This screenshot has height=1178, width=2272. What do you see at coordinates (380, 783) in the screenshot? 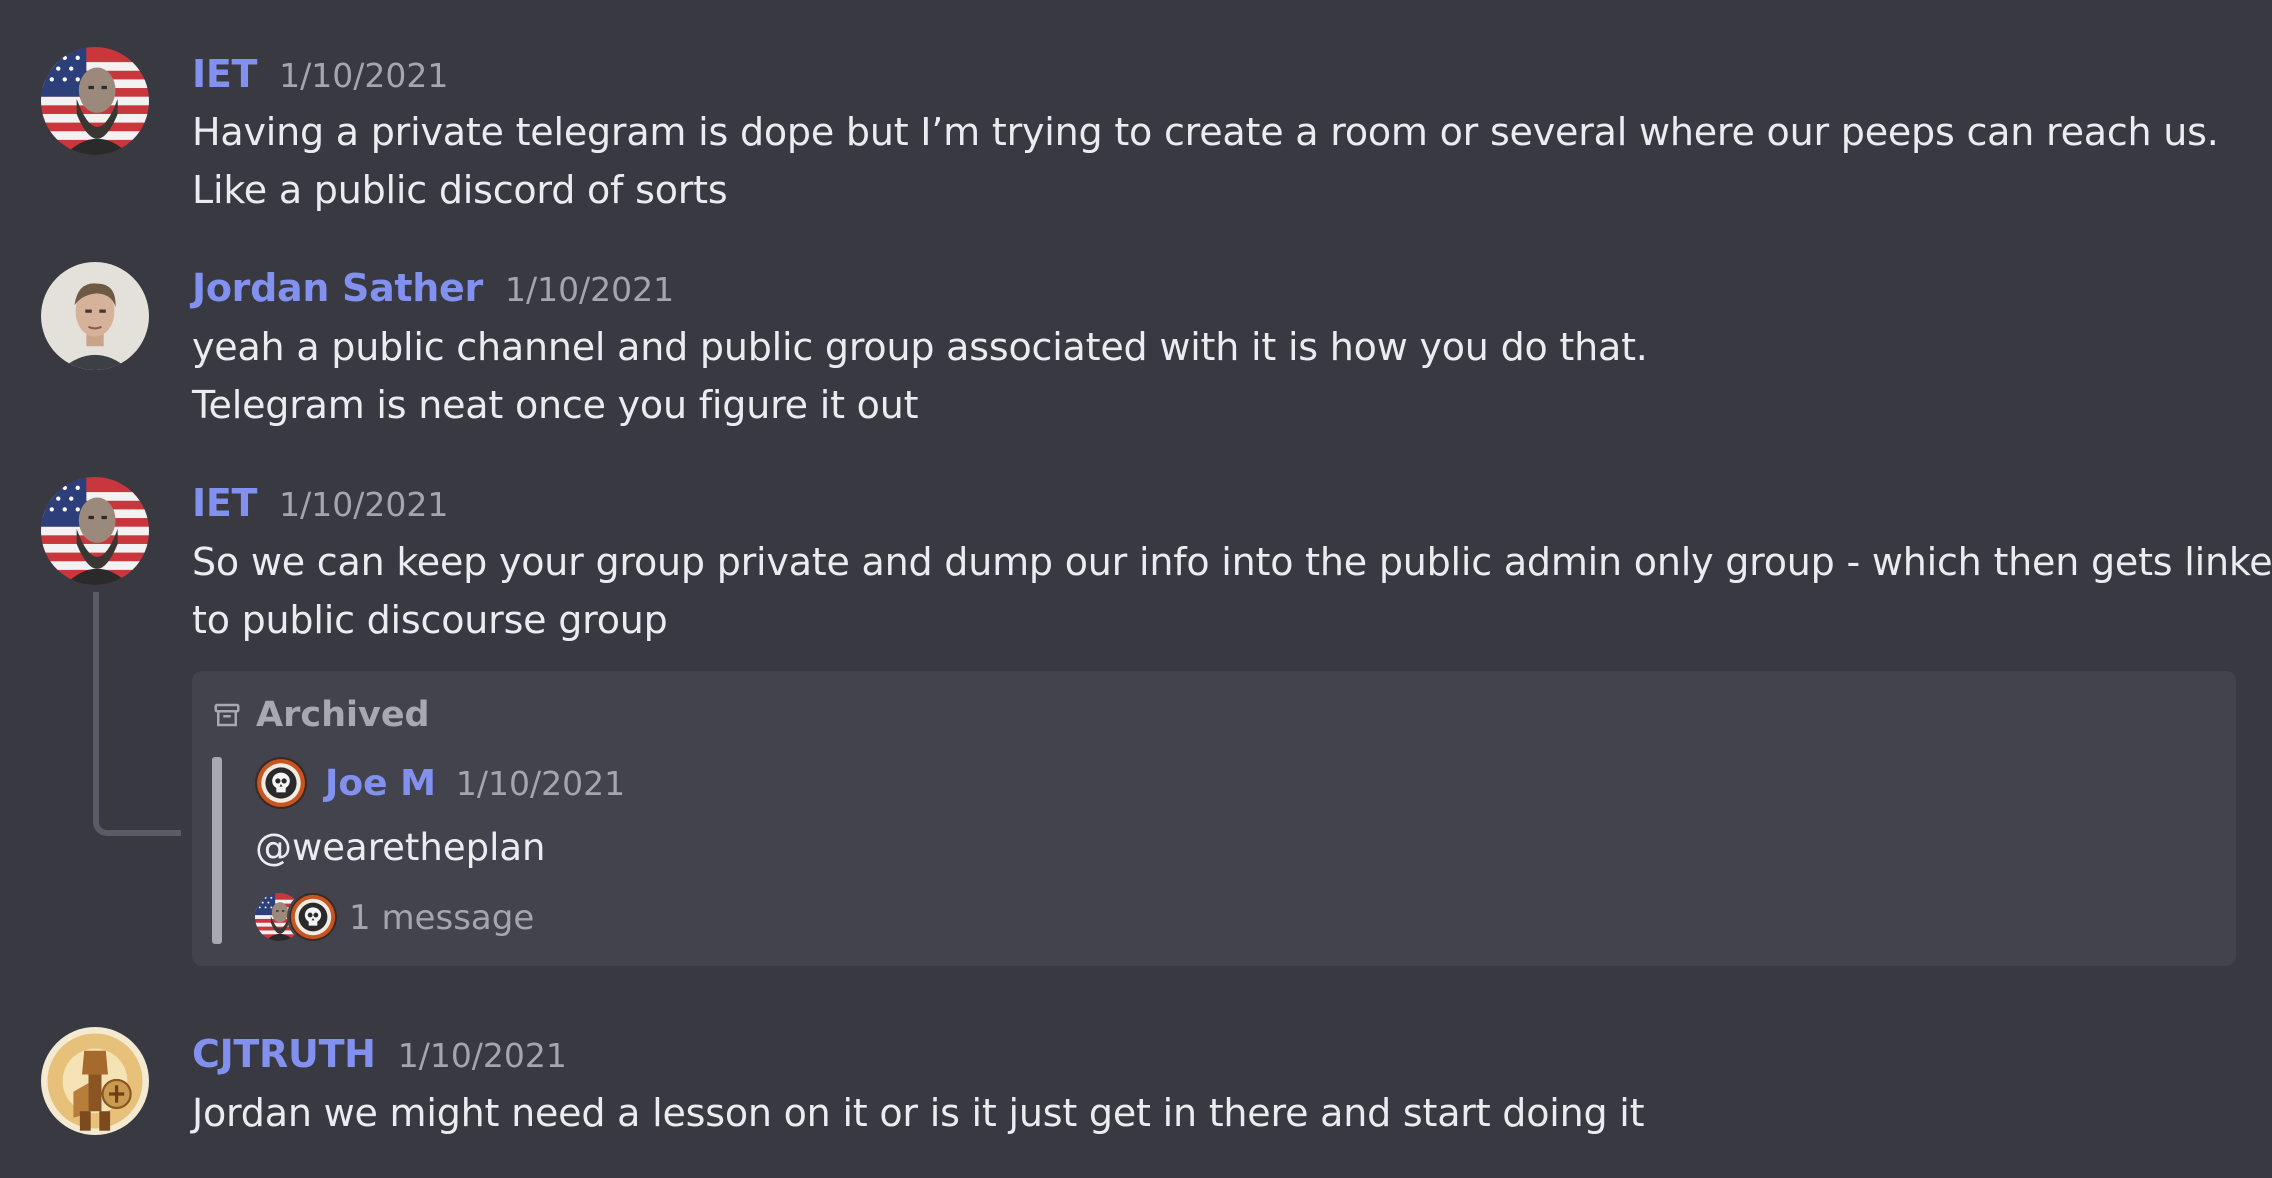
I see `thread-author-name: Joe M` at bounding box center [380, 783].